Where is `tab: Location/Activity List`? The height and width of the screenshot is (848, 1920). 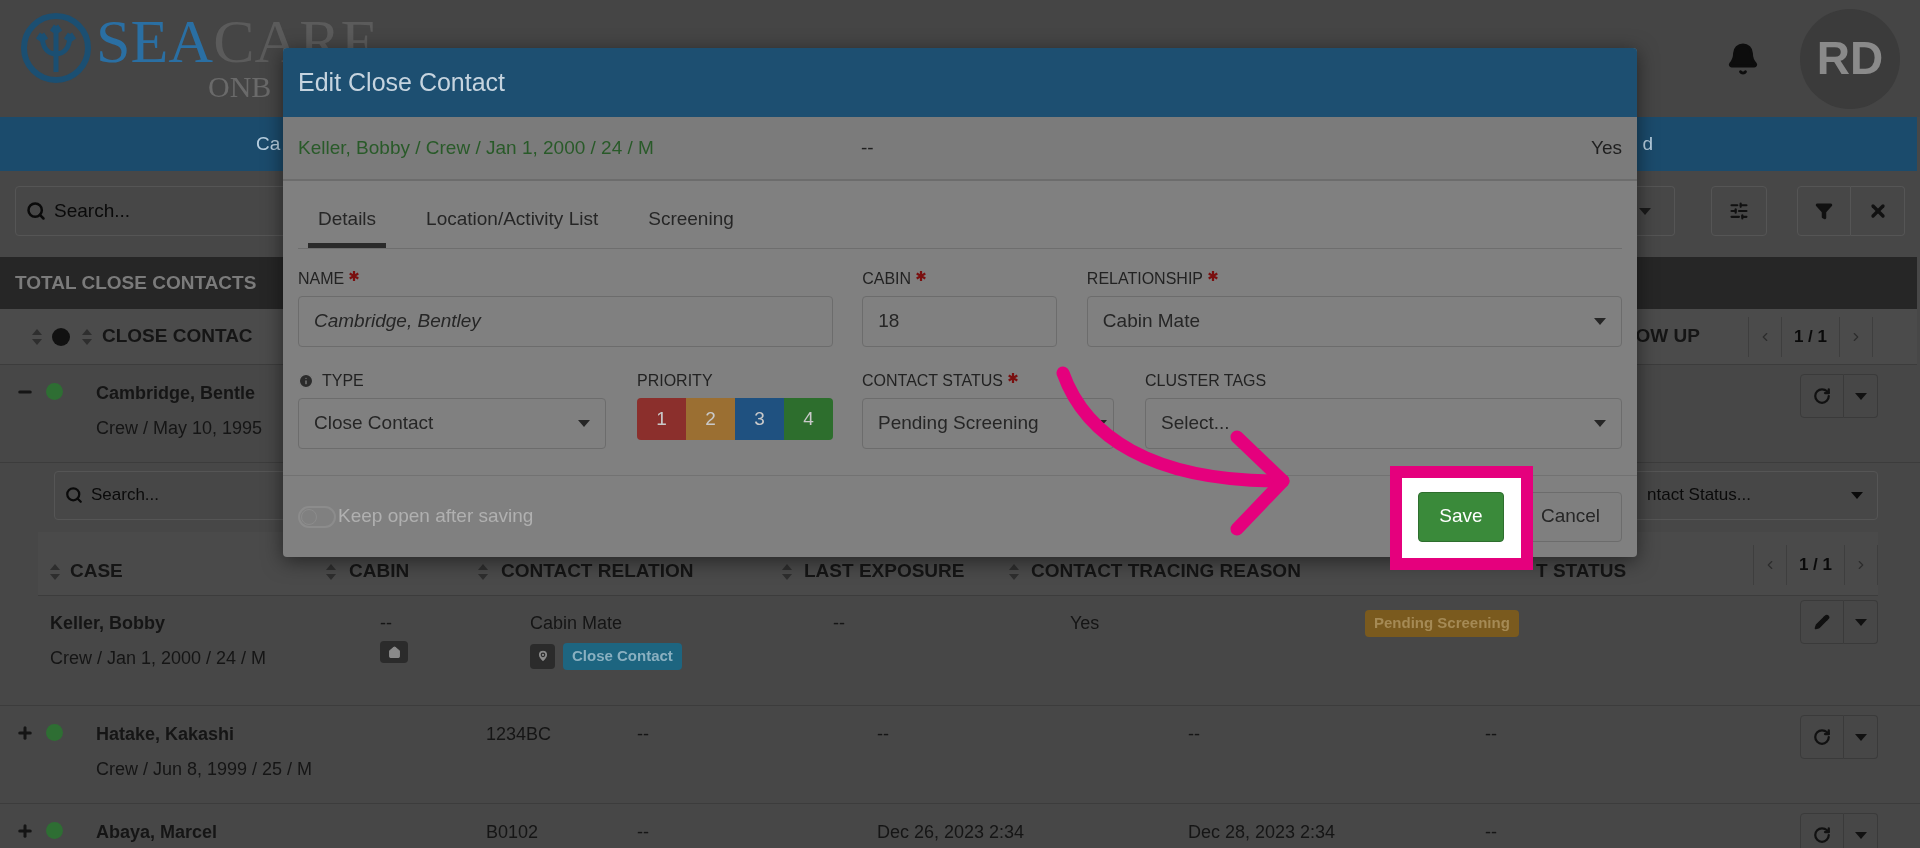
tab: Location/Activity List is located at coordinates (512, 222).